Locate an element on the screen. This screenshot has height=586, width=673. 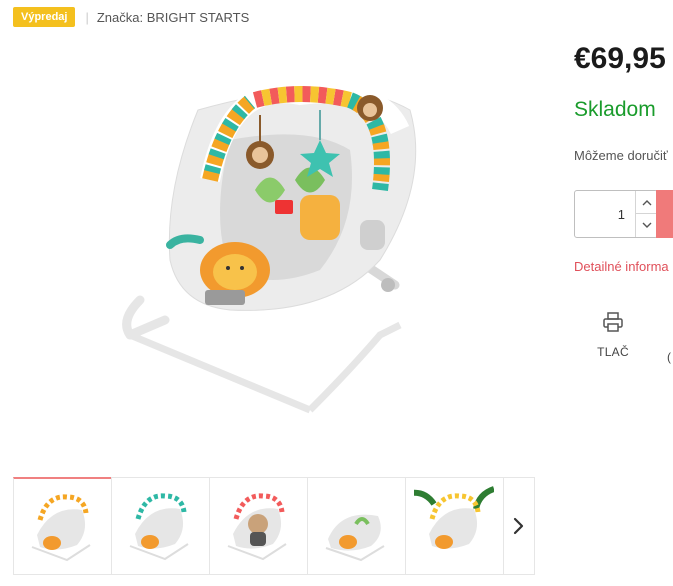
product-meta-bar: Výpredaj | Značka: BRIGHT STARTS is located at coordinates (131, 17).